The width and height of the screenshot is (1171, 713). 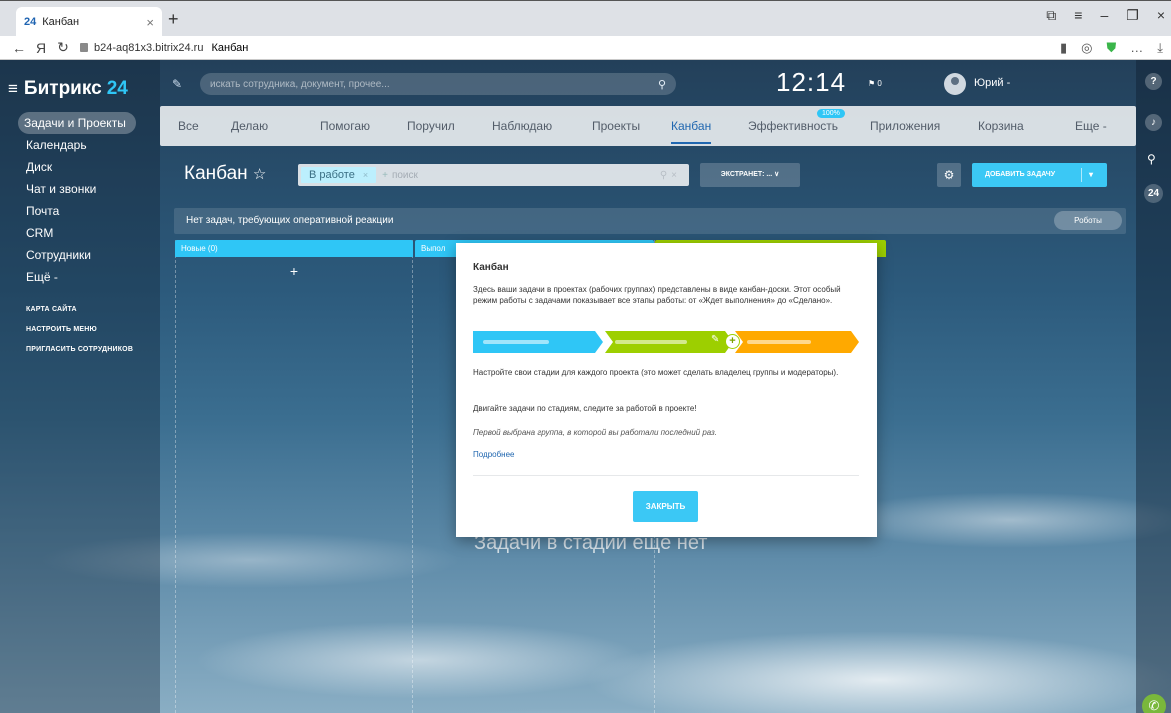 I want to click on back-icon: ←, so click(x=19, y=48).